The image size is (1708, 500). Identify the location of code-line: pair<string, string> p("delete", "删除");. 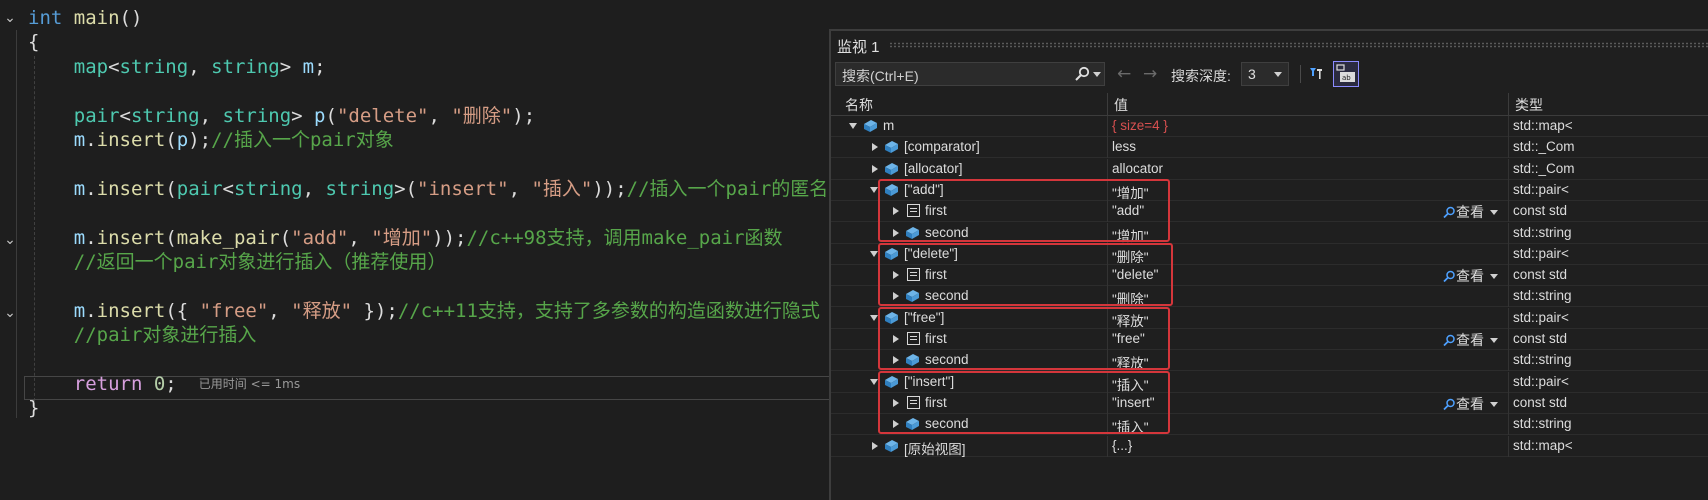
(281, 116).